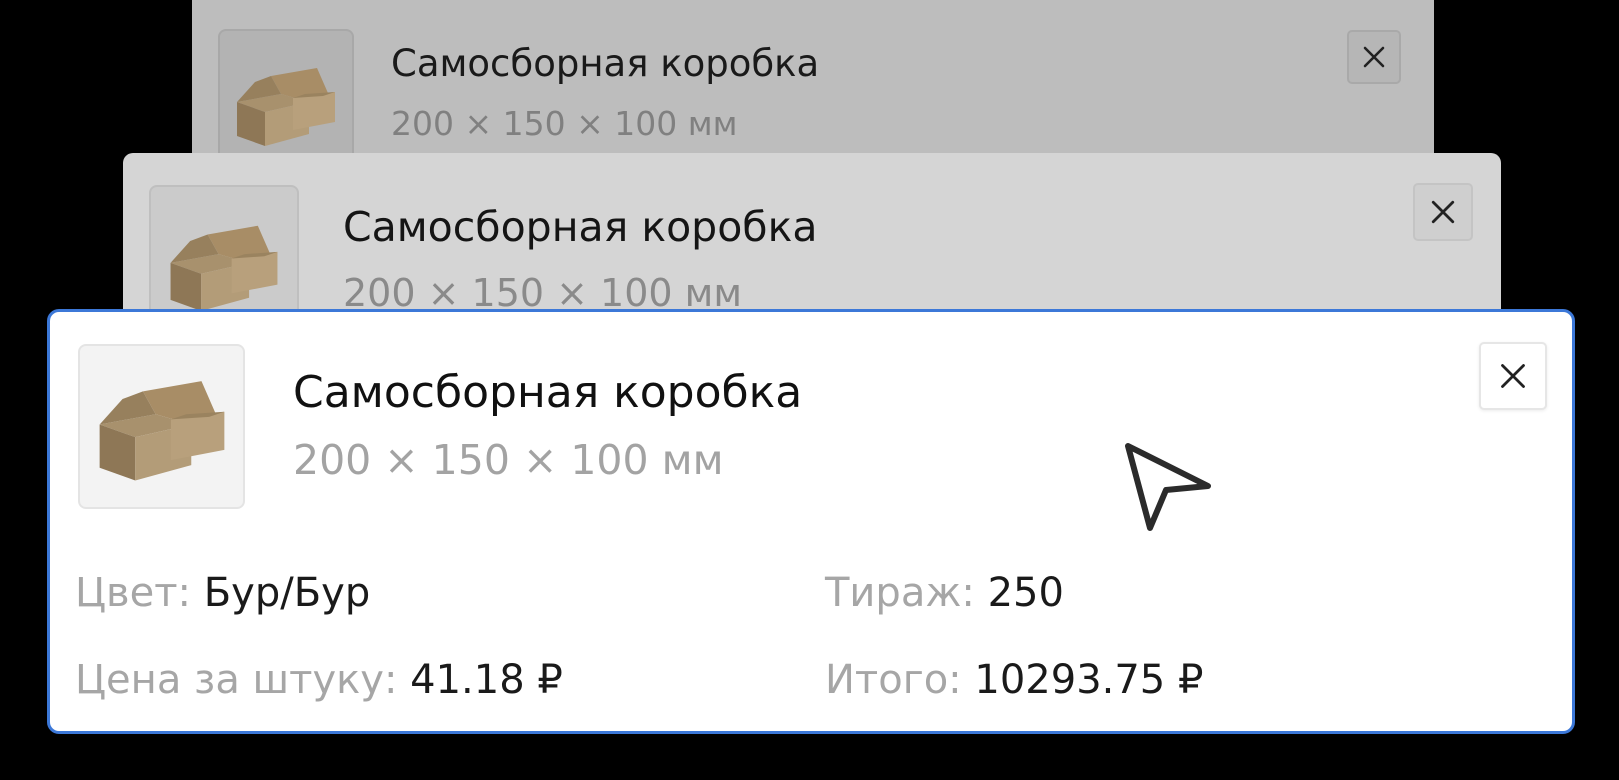 The width and height of the screenshot is (1619, 780). What do you see at coordinates (236, 680) in the screenshot?
I see `detail-unit-price-label: Цена за штуку:` at bounding box center [236, 680].